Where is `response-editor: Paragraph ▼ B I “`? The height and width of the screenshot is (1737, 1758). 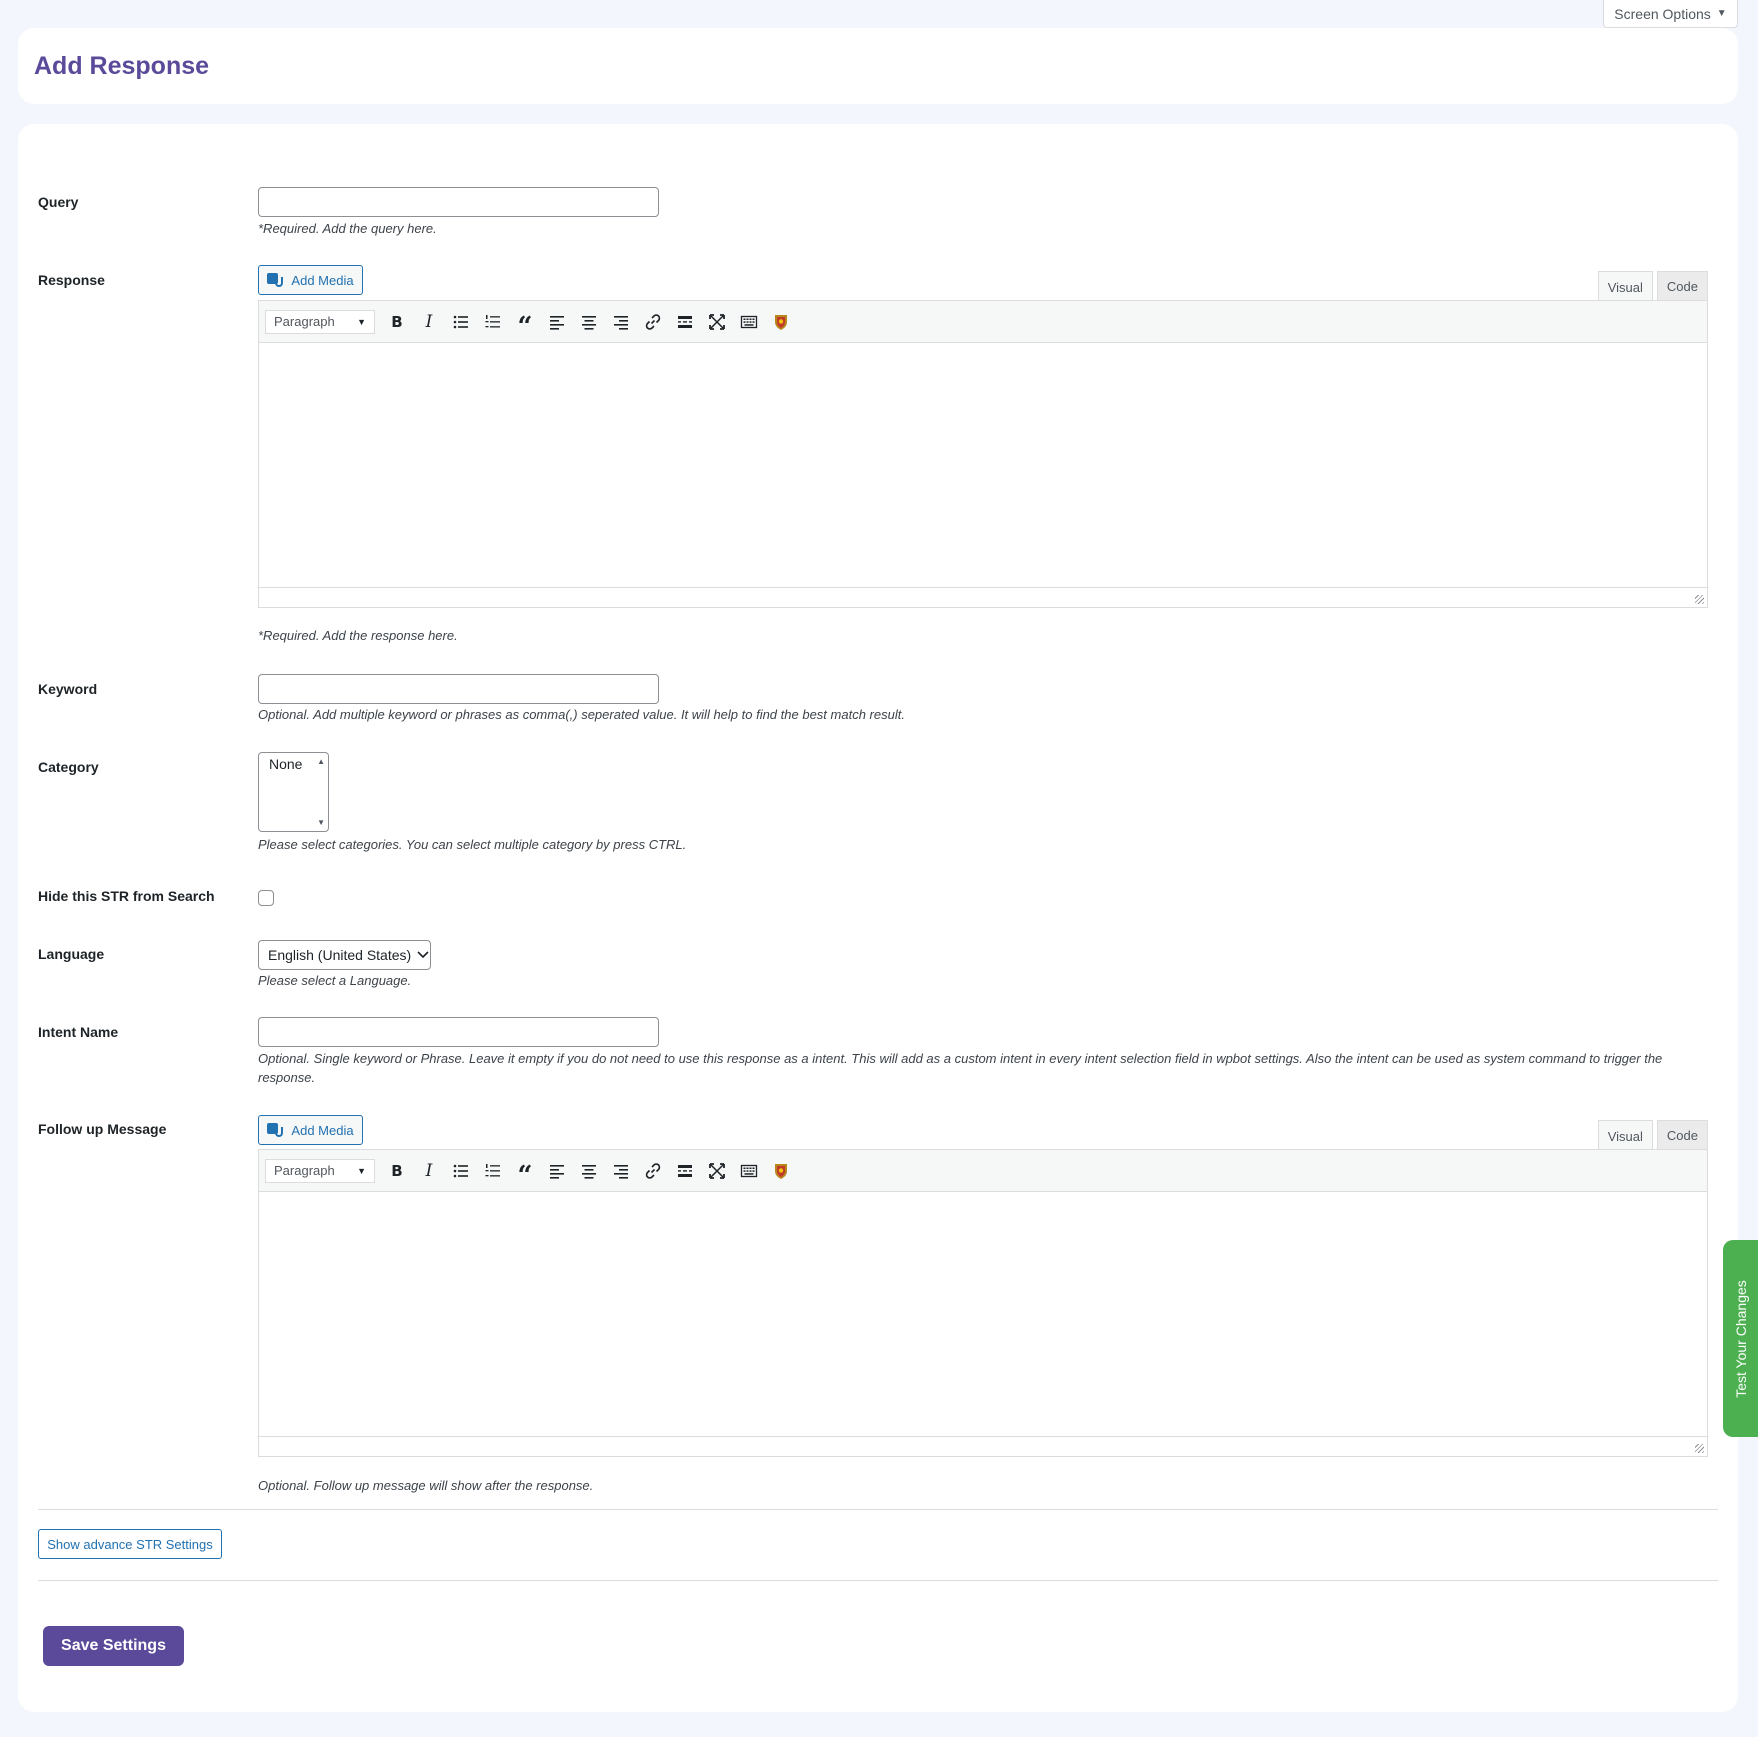
response-editor: Paragraph ▼ B I “ is located at coordinates (983, 454).